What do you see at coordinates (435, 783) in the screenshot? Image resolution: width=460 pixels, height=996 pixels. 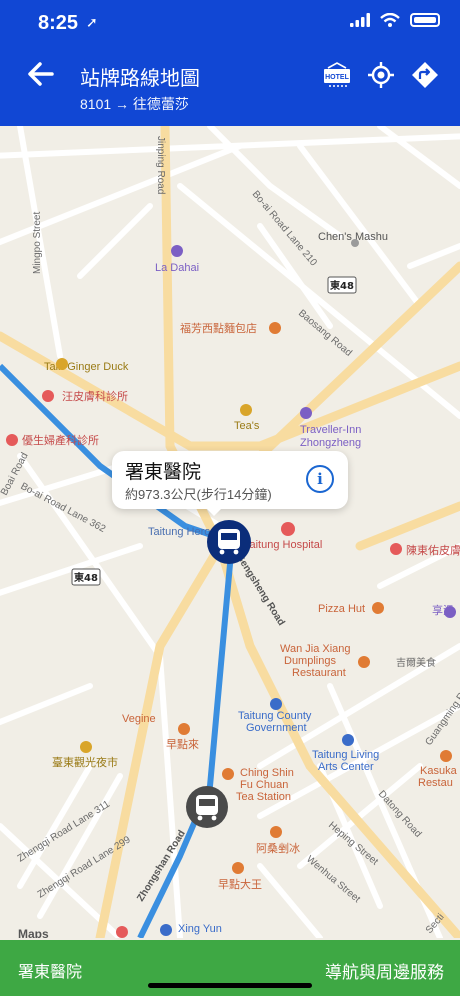 I see `map-label-kasuka-restaurant: Restau` at bounding box center [435, 783].